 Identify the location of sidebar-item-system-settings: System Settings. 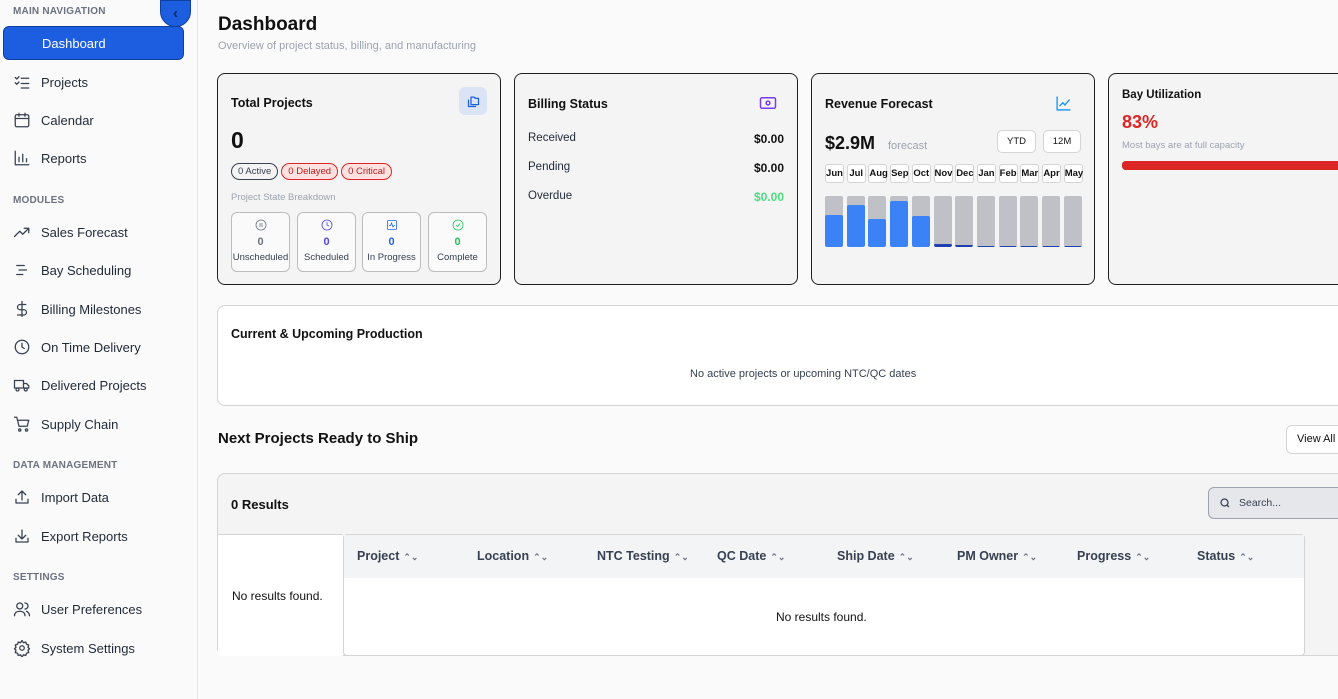
(93, 648).